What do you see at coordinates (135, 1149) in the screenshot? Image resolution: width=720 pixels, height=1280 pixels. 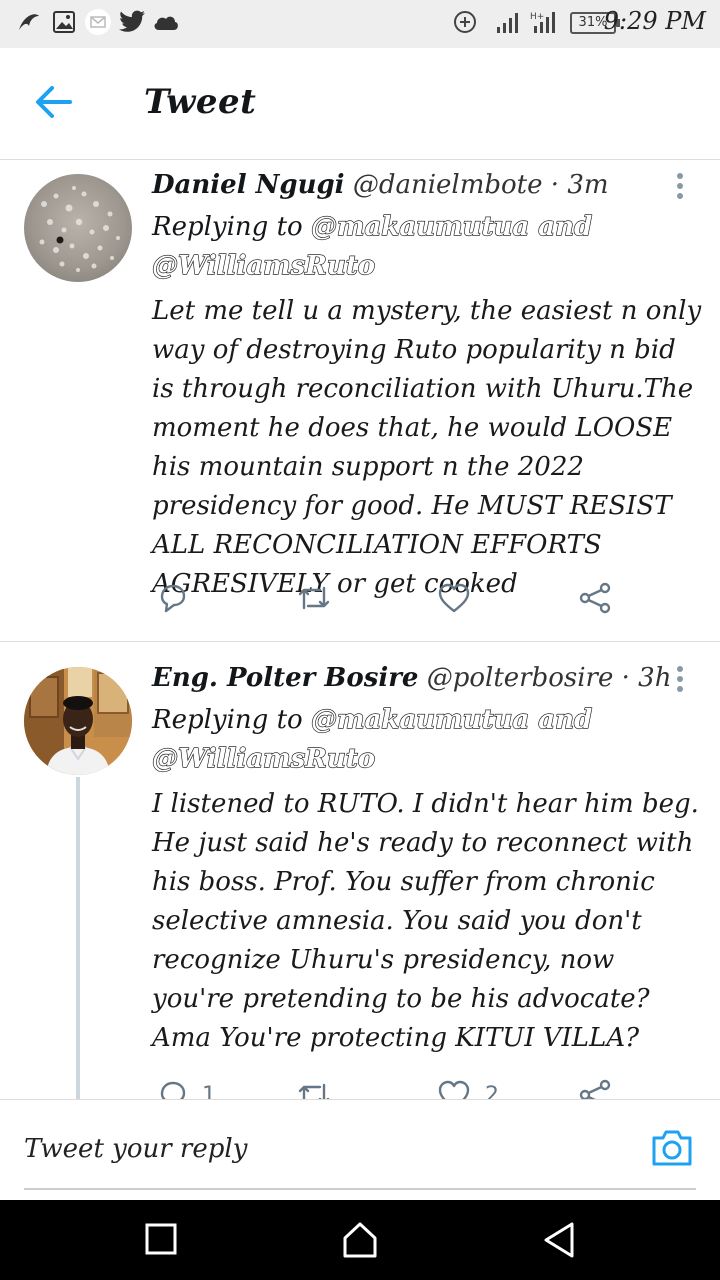 I see `reply-input: Tweet your reply` at bounding box center [135, 1149].